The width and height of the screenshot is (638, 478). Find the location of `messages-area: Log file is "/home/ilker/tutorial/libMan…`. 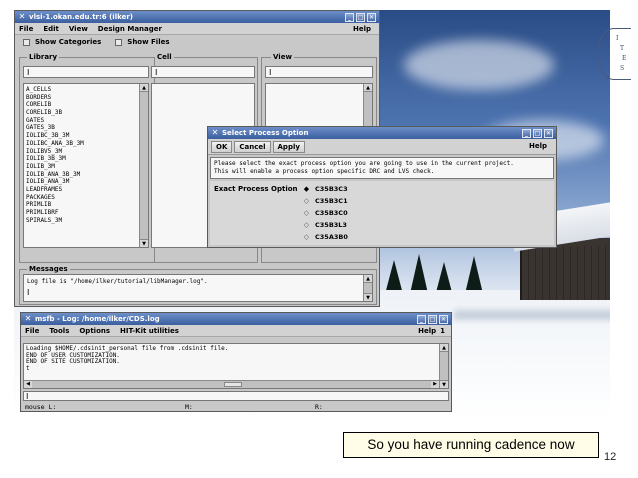

messages-area: Log file is "/home/ilker/tutorial/libMan… is located at coordinates (198, 288).